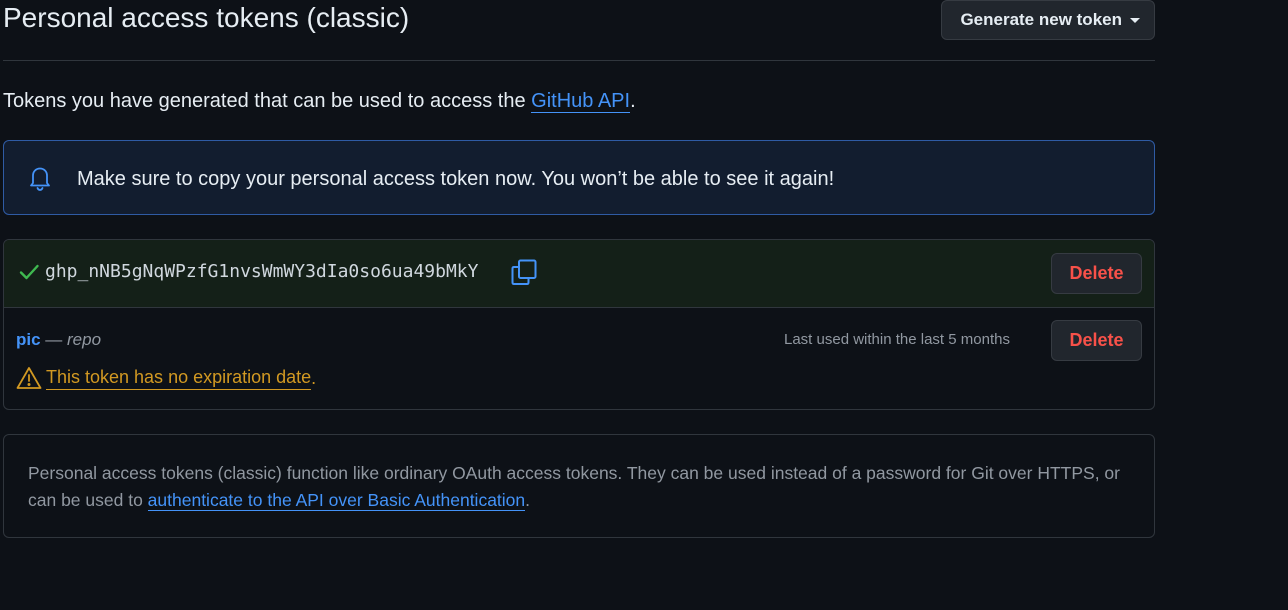  What do you see at coordinates (29, 272) in the screenshot?
I see `check-icon` at bounding box center [29, 272].